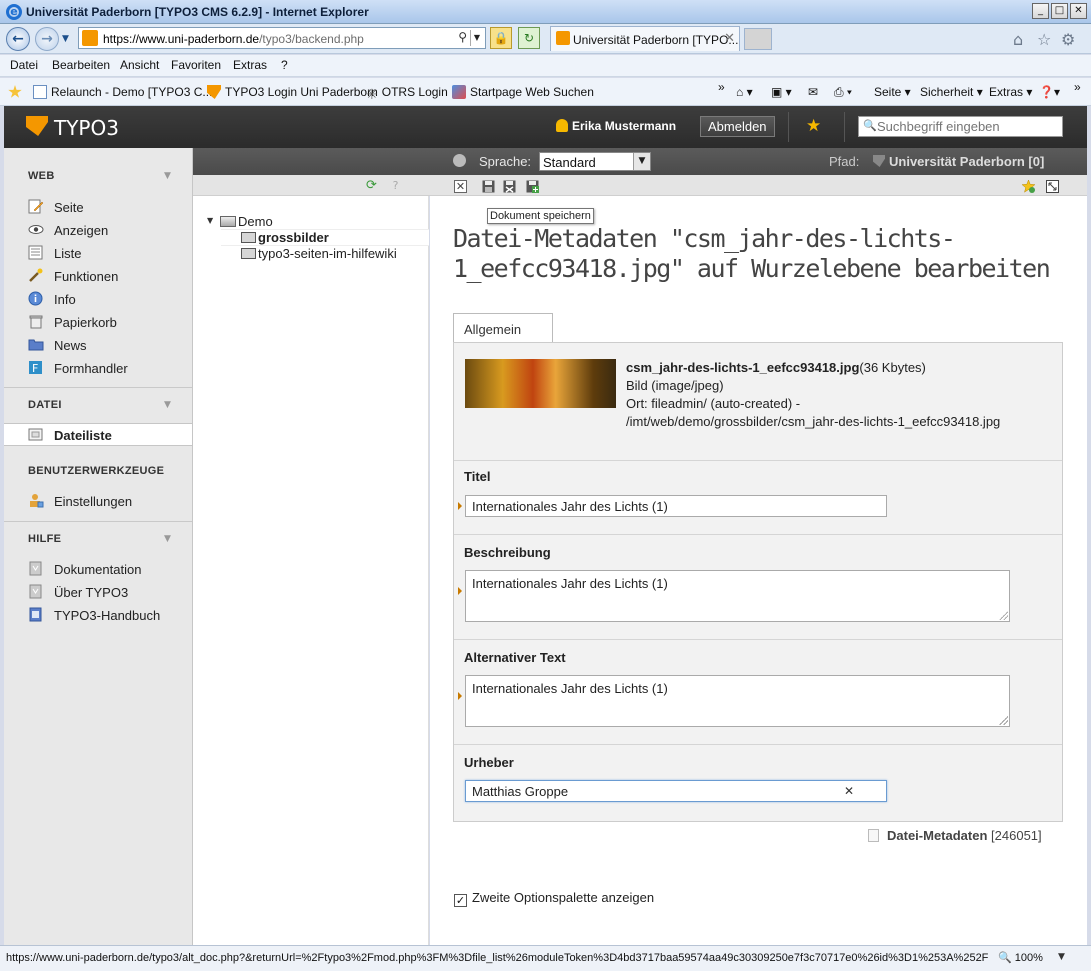 The height and width of the screenshot is (971, 1091). Describe the element at coordinates (1077, 87) in the screenshot. I see `more-commands-icon: »` at that location.